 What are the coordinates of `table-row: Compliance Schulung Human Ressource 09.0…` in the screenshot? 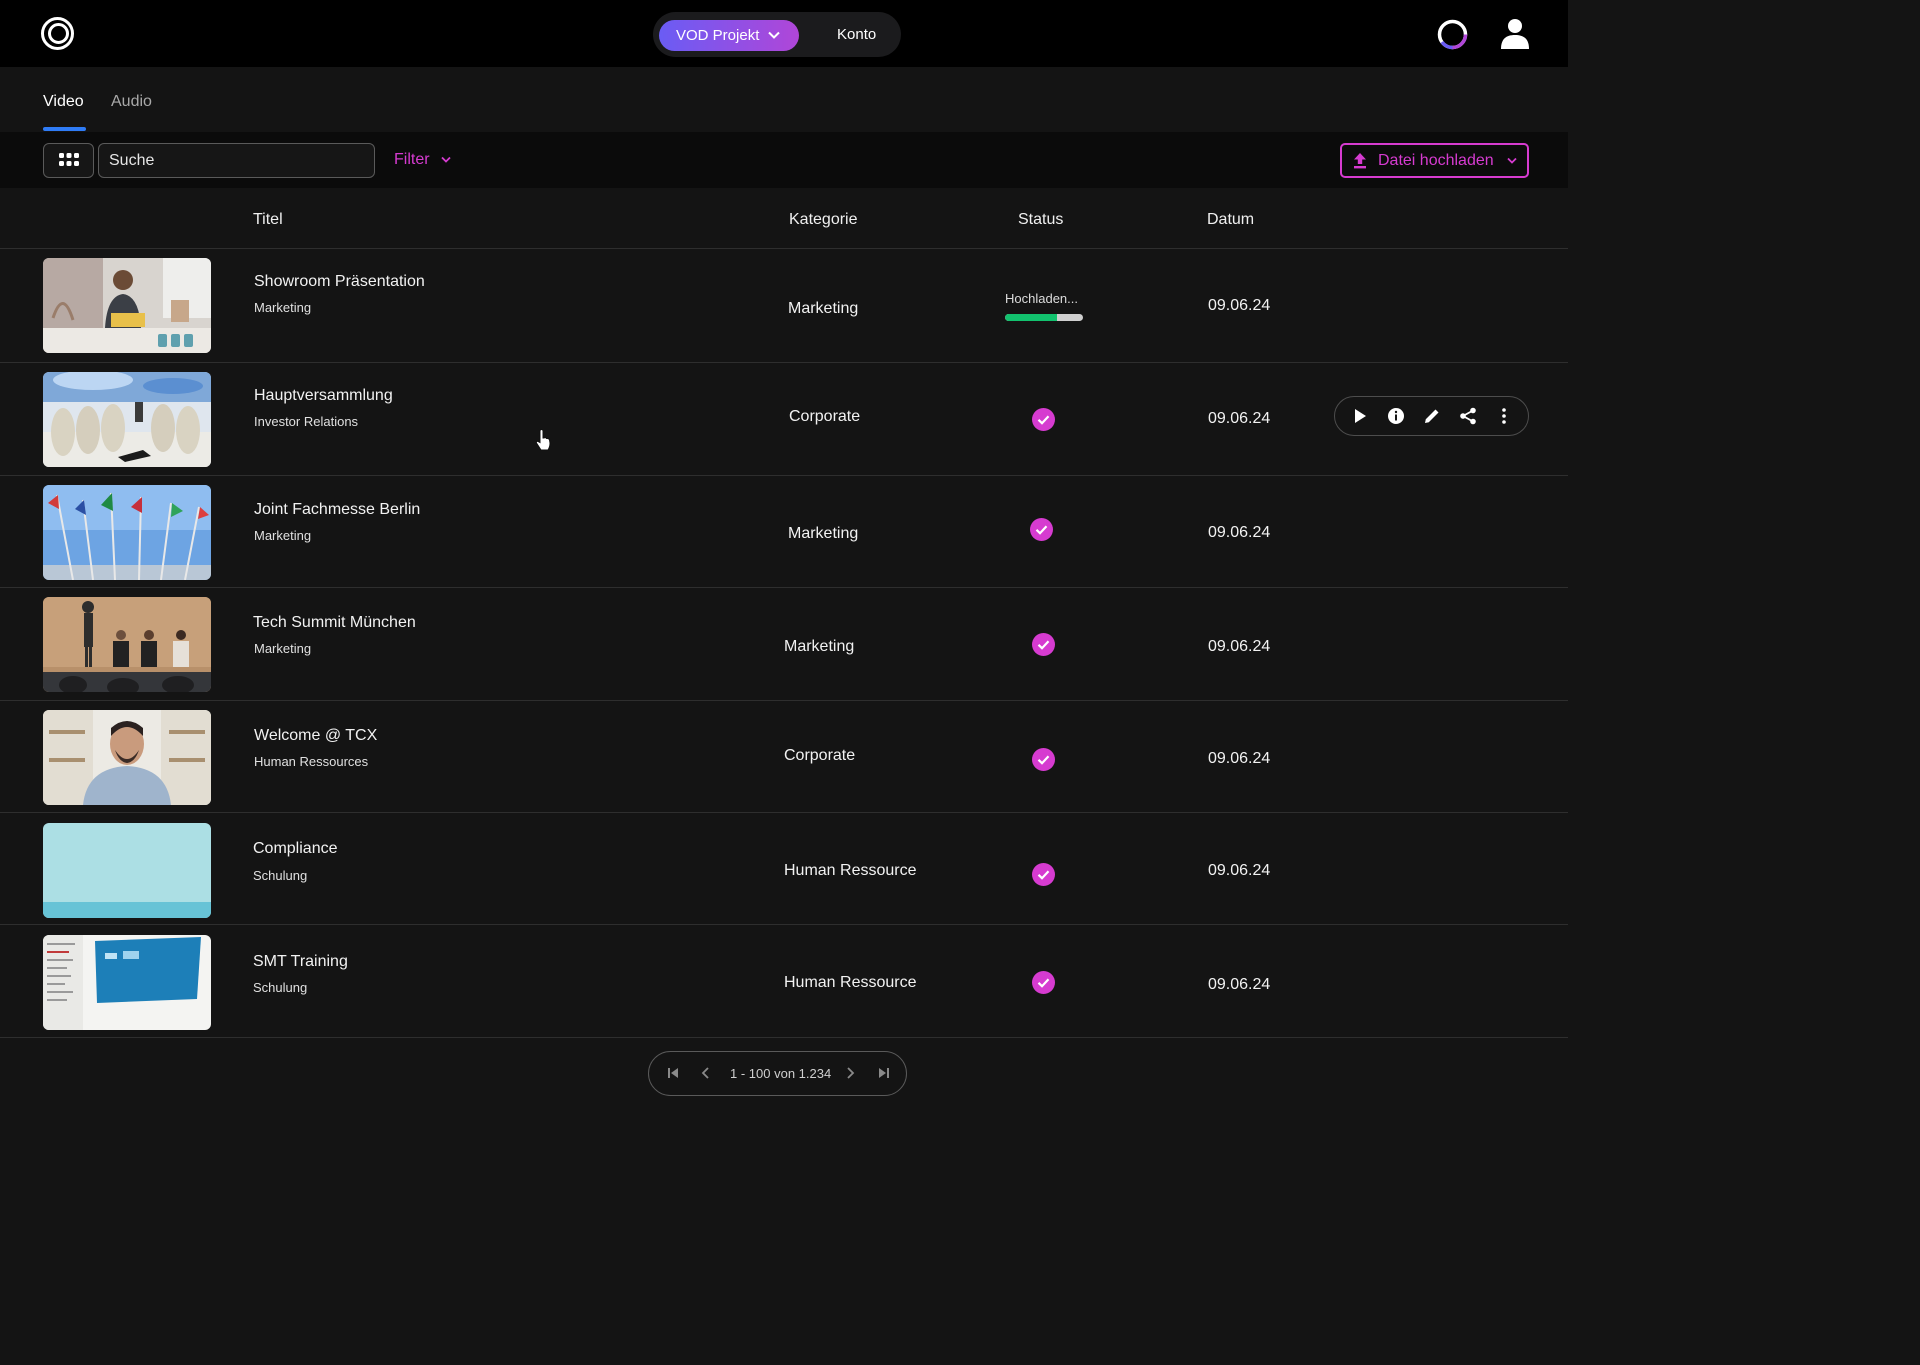 It's located at (784, 869).